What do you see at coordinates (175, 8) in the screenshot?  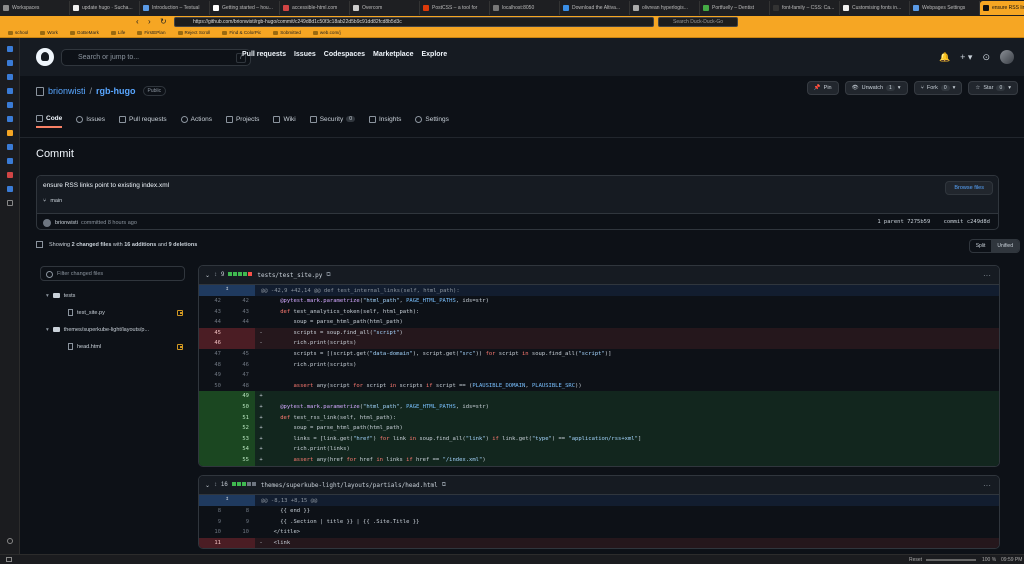 I see `browser-tab: Introduction – Textual` at bounding box center [175, 8].